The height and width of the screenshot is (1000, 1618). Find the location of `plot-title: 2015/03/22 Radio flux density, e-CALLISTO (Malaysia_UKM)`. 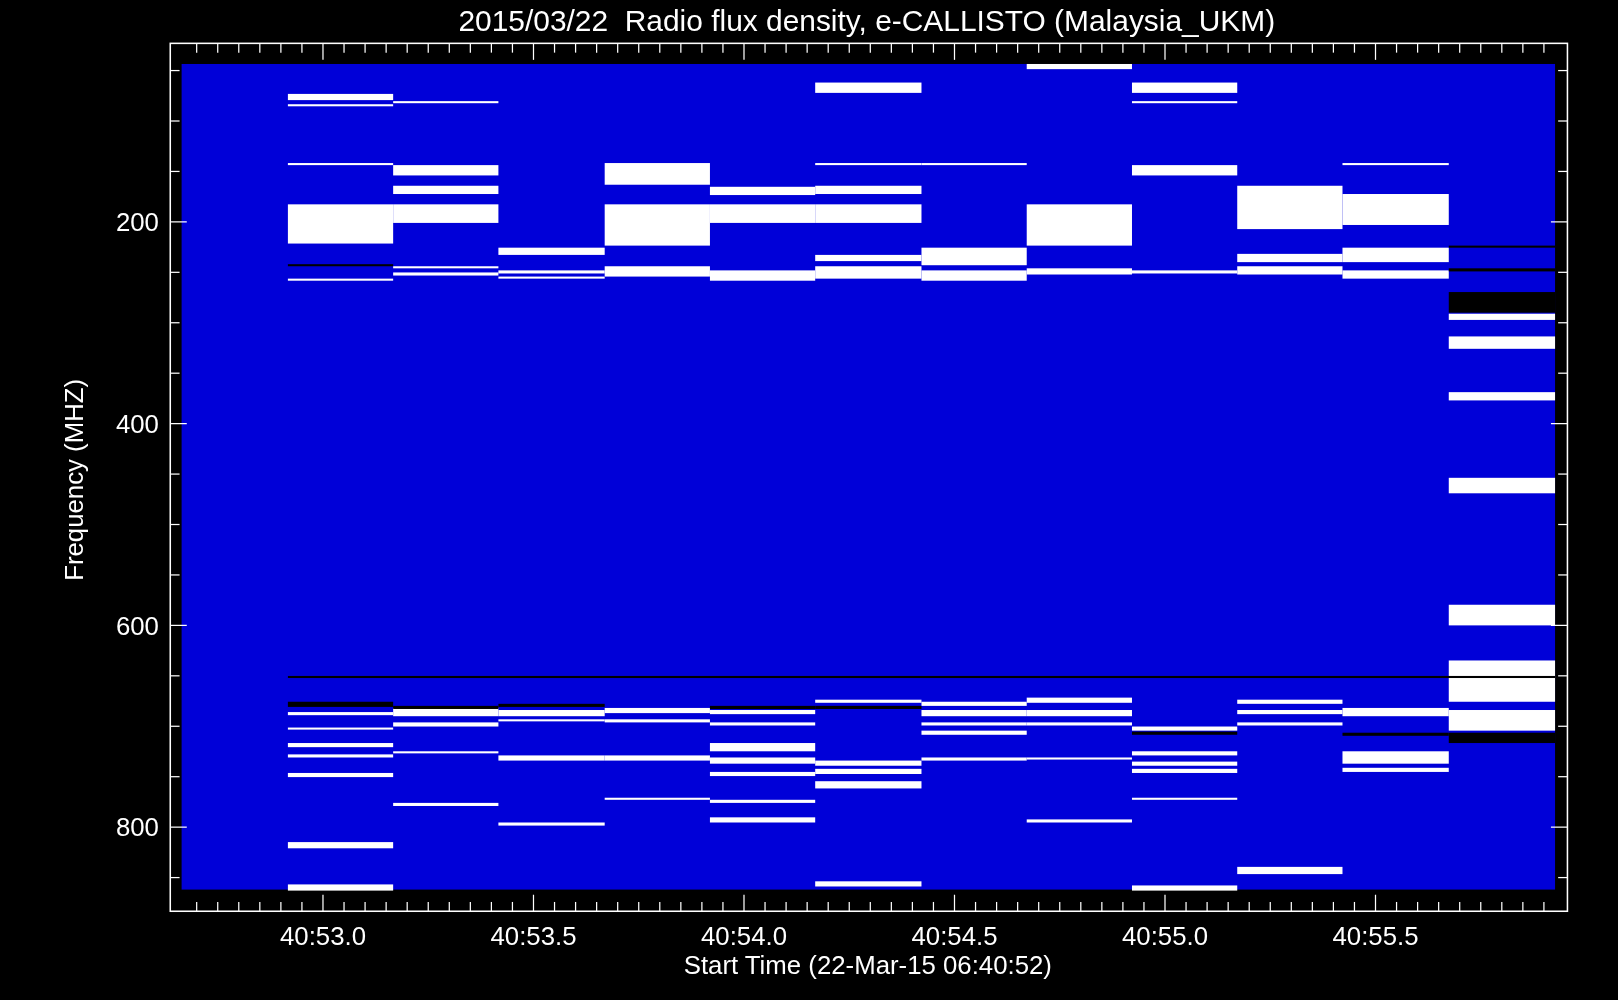

plot-title: 2015/03/22 Radio flux density, e-CALLISTO (Malaysia_UKM) is located at coordinates (867, 20).